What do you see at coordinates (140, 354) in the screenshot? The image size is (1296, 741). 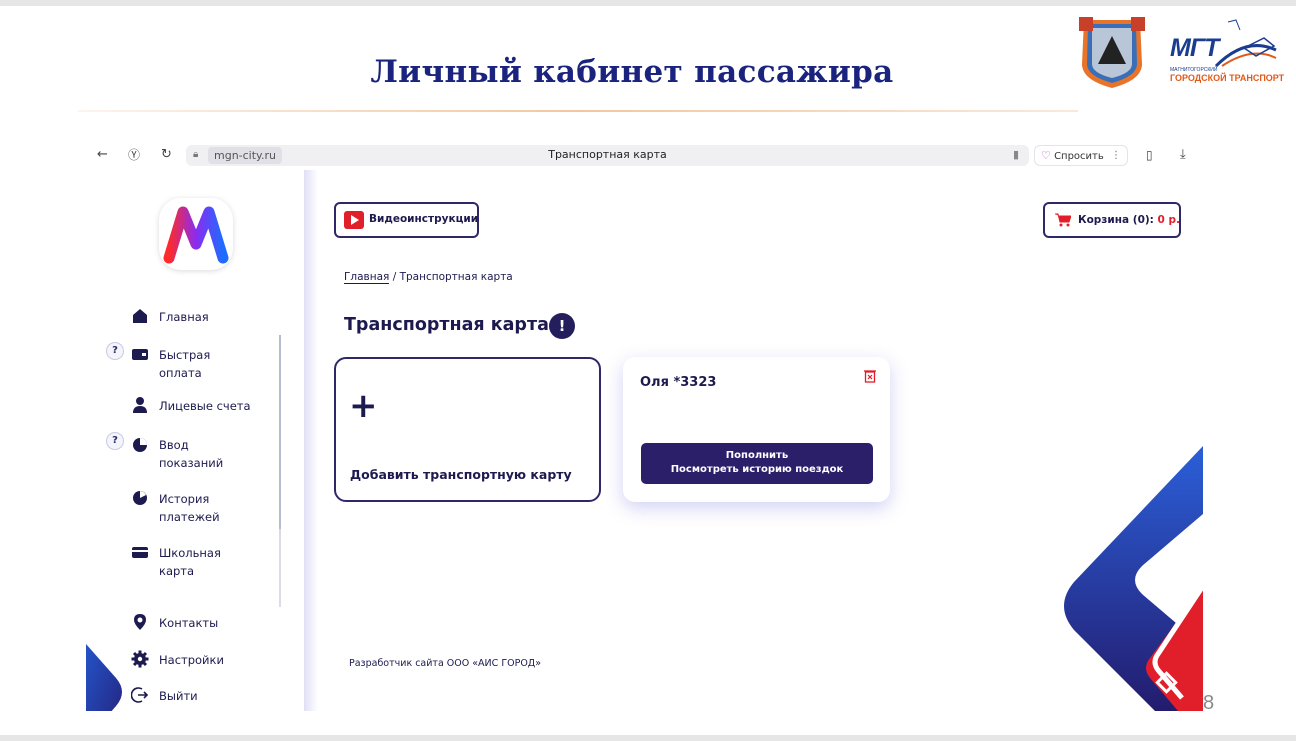 I see `wallet-icon` at bounding box center [140, 354].